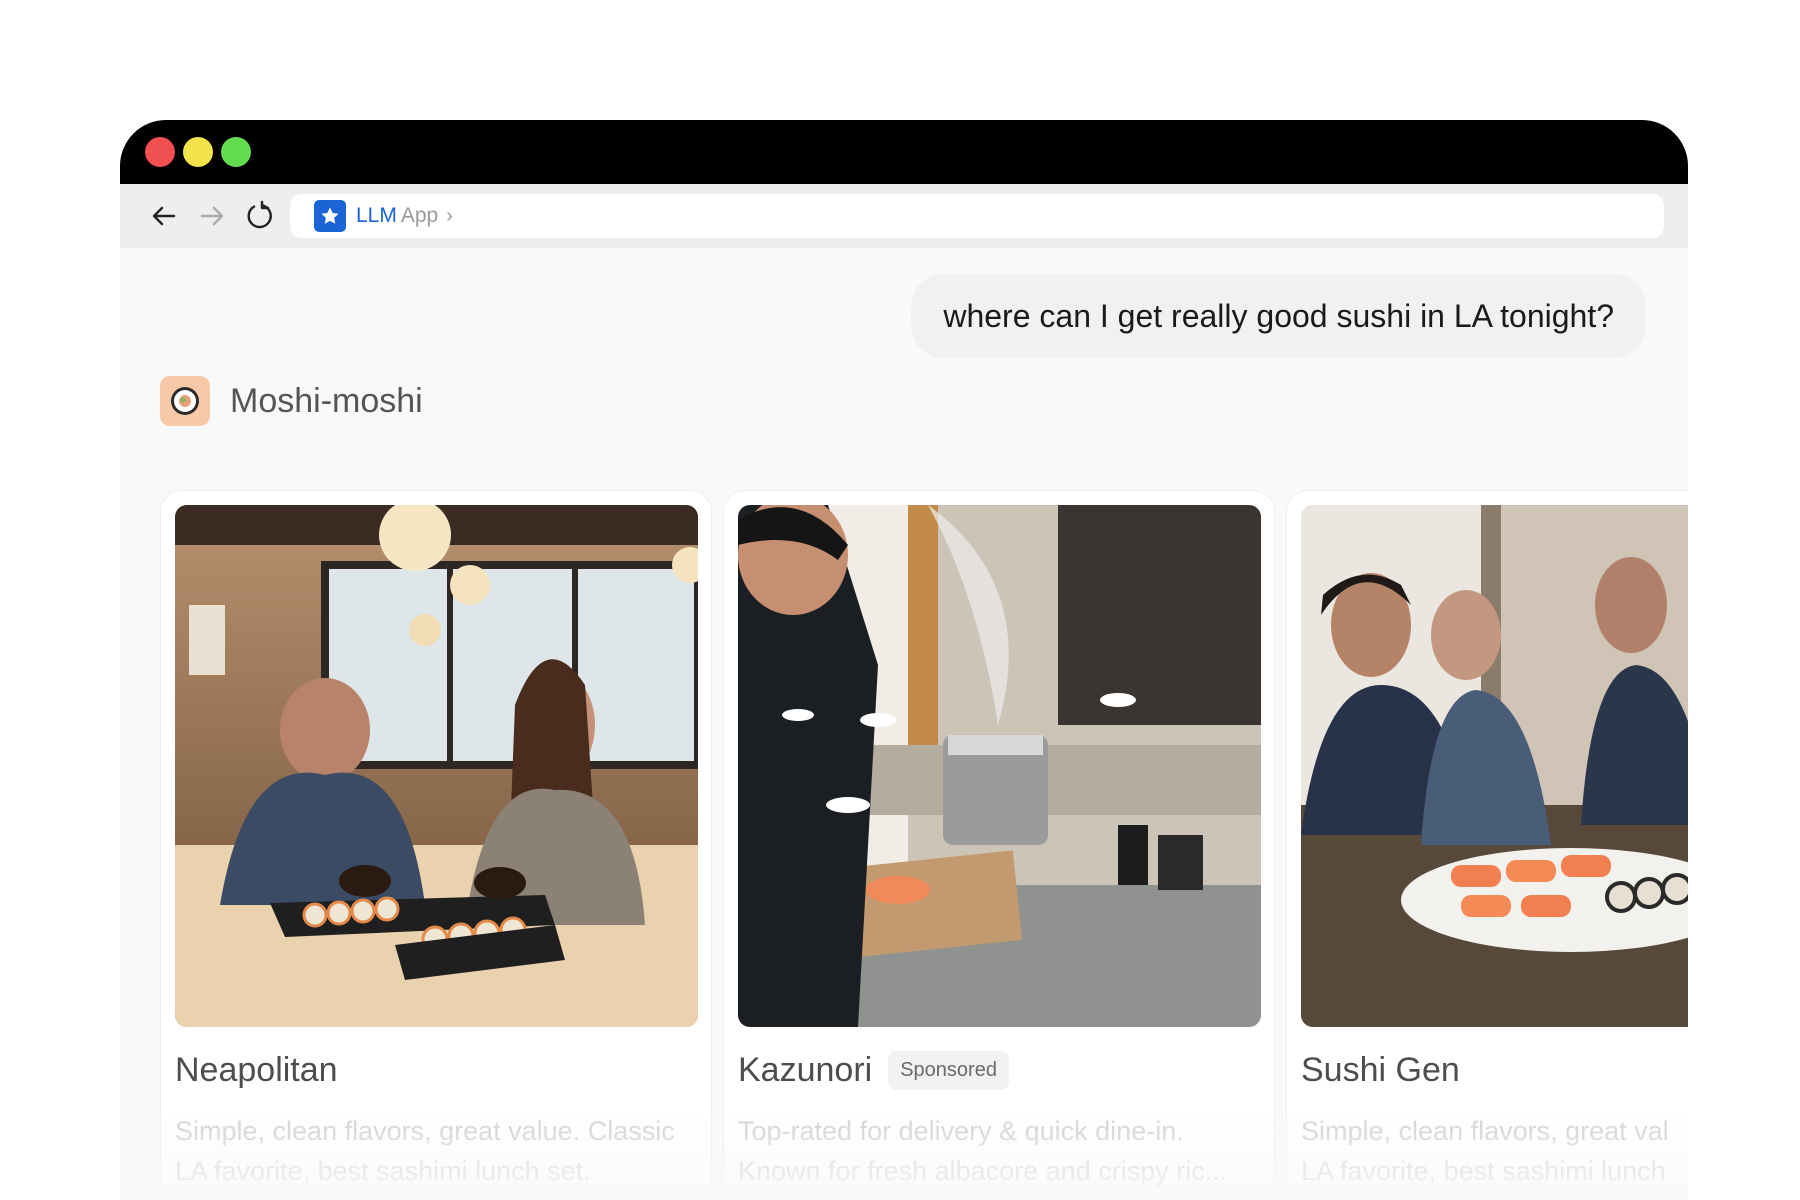 The image size is (1800, 1200). Describe the element at coordinates (449, 215) in the screenshot. I see `chevron-right-icon: ›` at that location.